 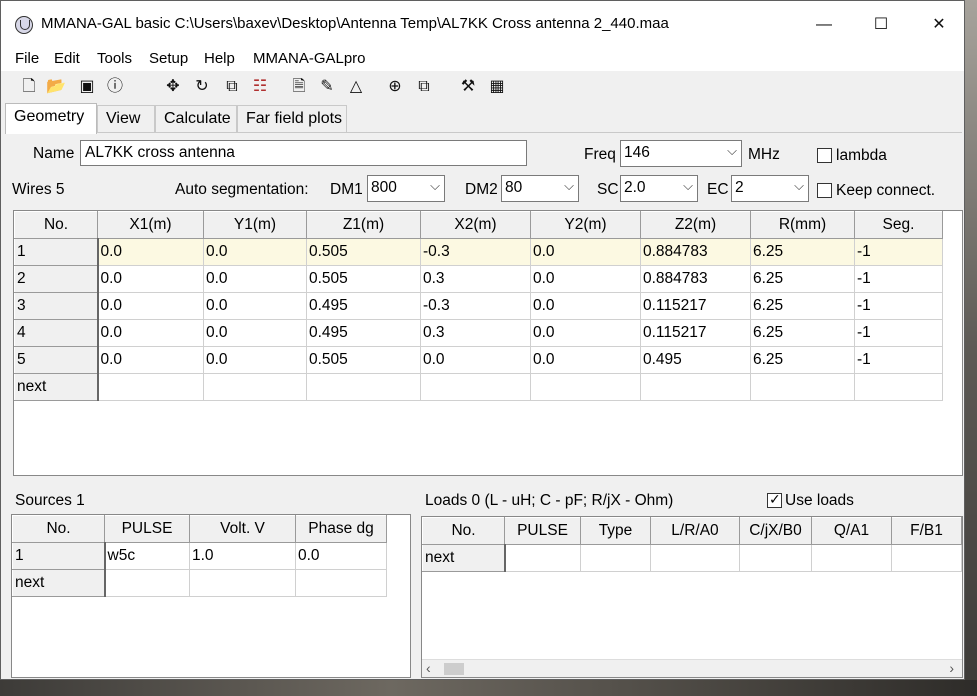 I want to click on calculator-icon: ▦, so click(x=497, y=87).